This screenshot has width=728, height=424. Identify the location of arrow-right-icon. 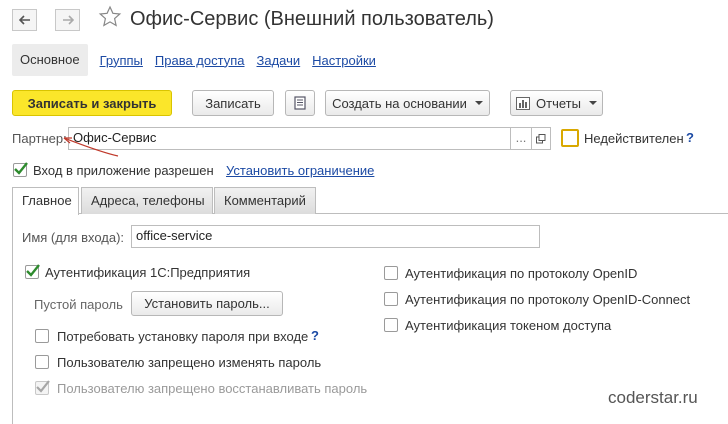
(68, 20).